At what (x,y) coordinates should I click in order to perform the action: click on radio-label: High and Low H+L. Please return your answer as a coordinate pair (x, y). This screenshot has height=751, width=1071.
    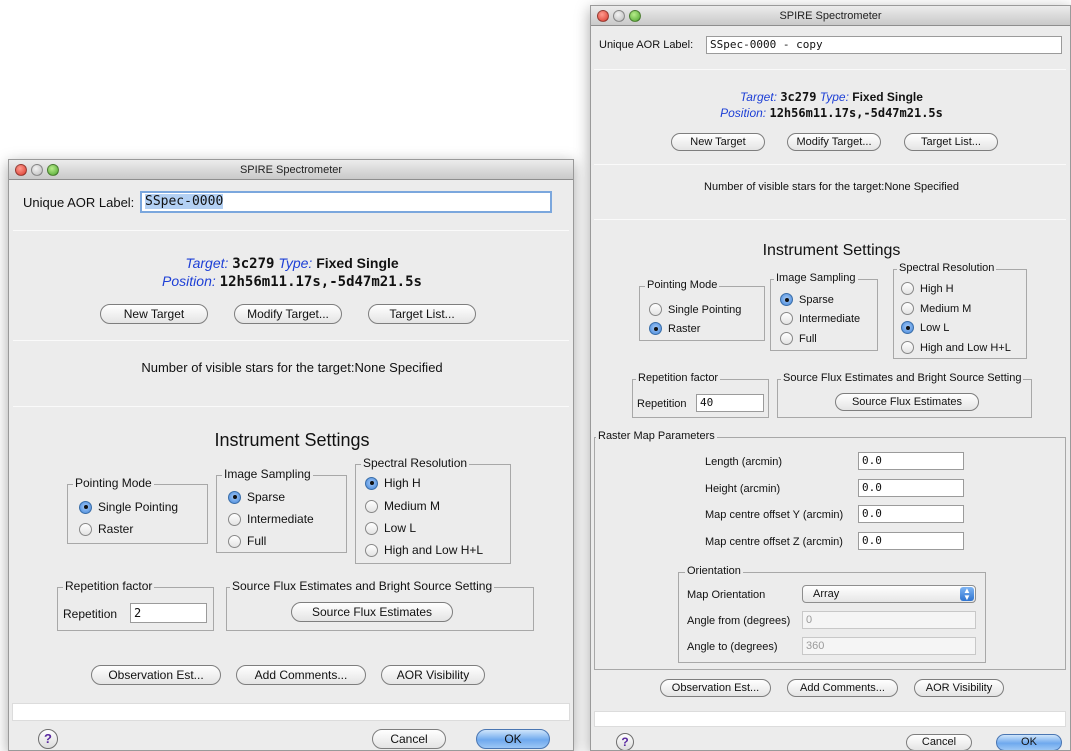
    Looking at the image, I should click on (965, 347).